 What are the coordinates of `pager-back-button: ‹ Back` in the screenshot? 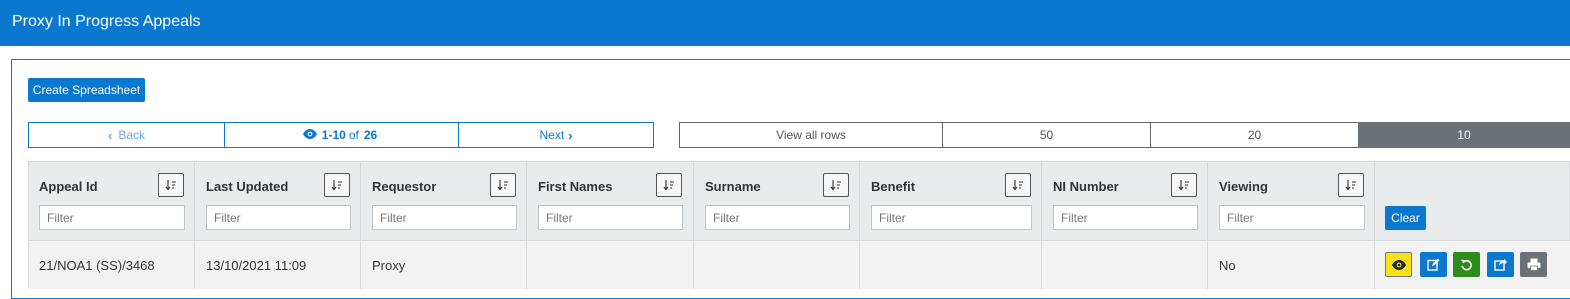 It's located at (126, 135).